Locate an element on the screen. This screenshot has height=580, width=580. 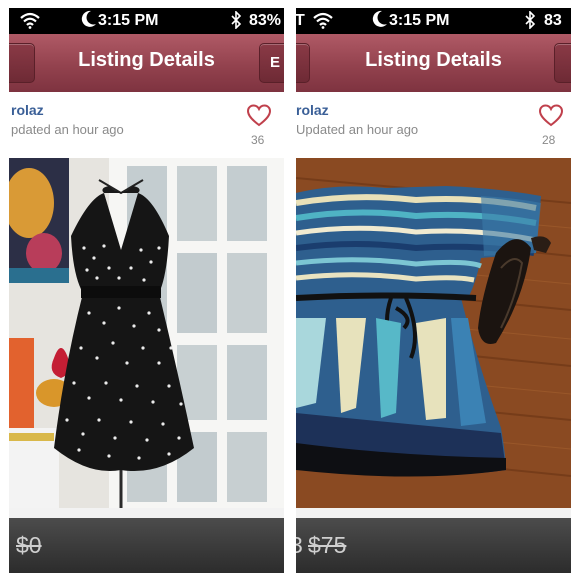
navigation-bar: Listing Details E is located at coordinates (146, 63).